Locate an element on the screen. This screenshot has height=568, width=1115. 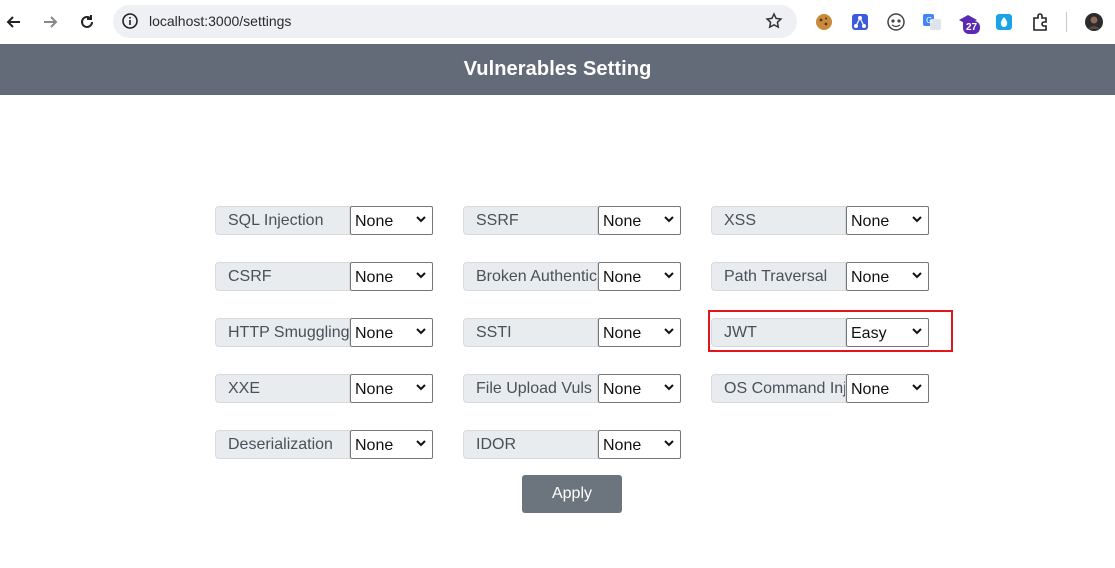
back-button is located at coordinates (14, 22).